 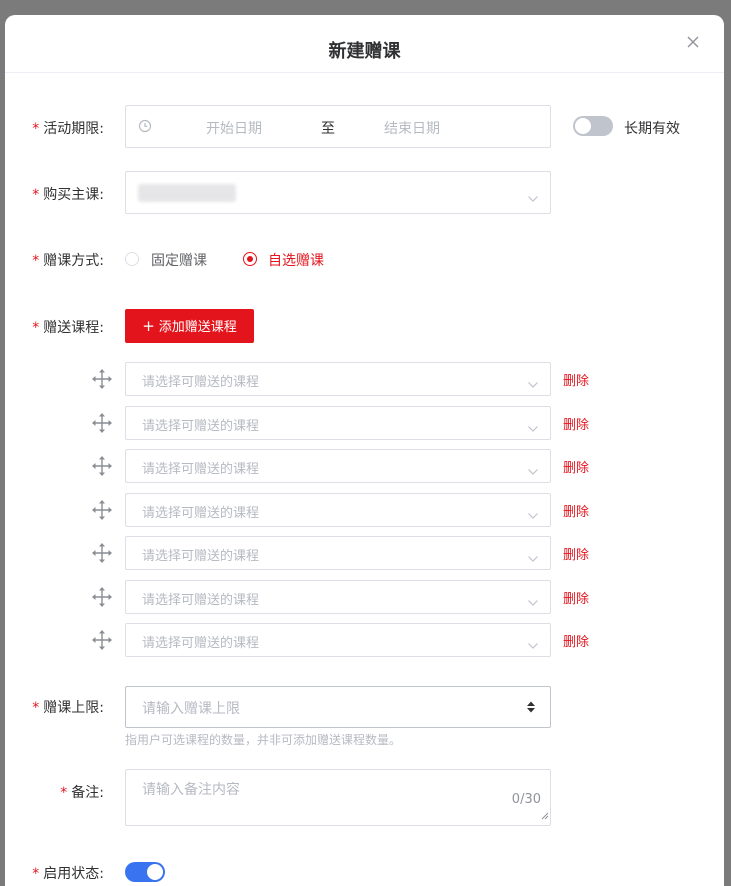 I want to click on dialog-title: 新建赠课, so click(x=364, y=51).